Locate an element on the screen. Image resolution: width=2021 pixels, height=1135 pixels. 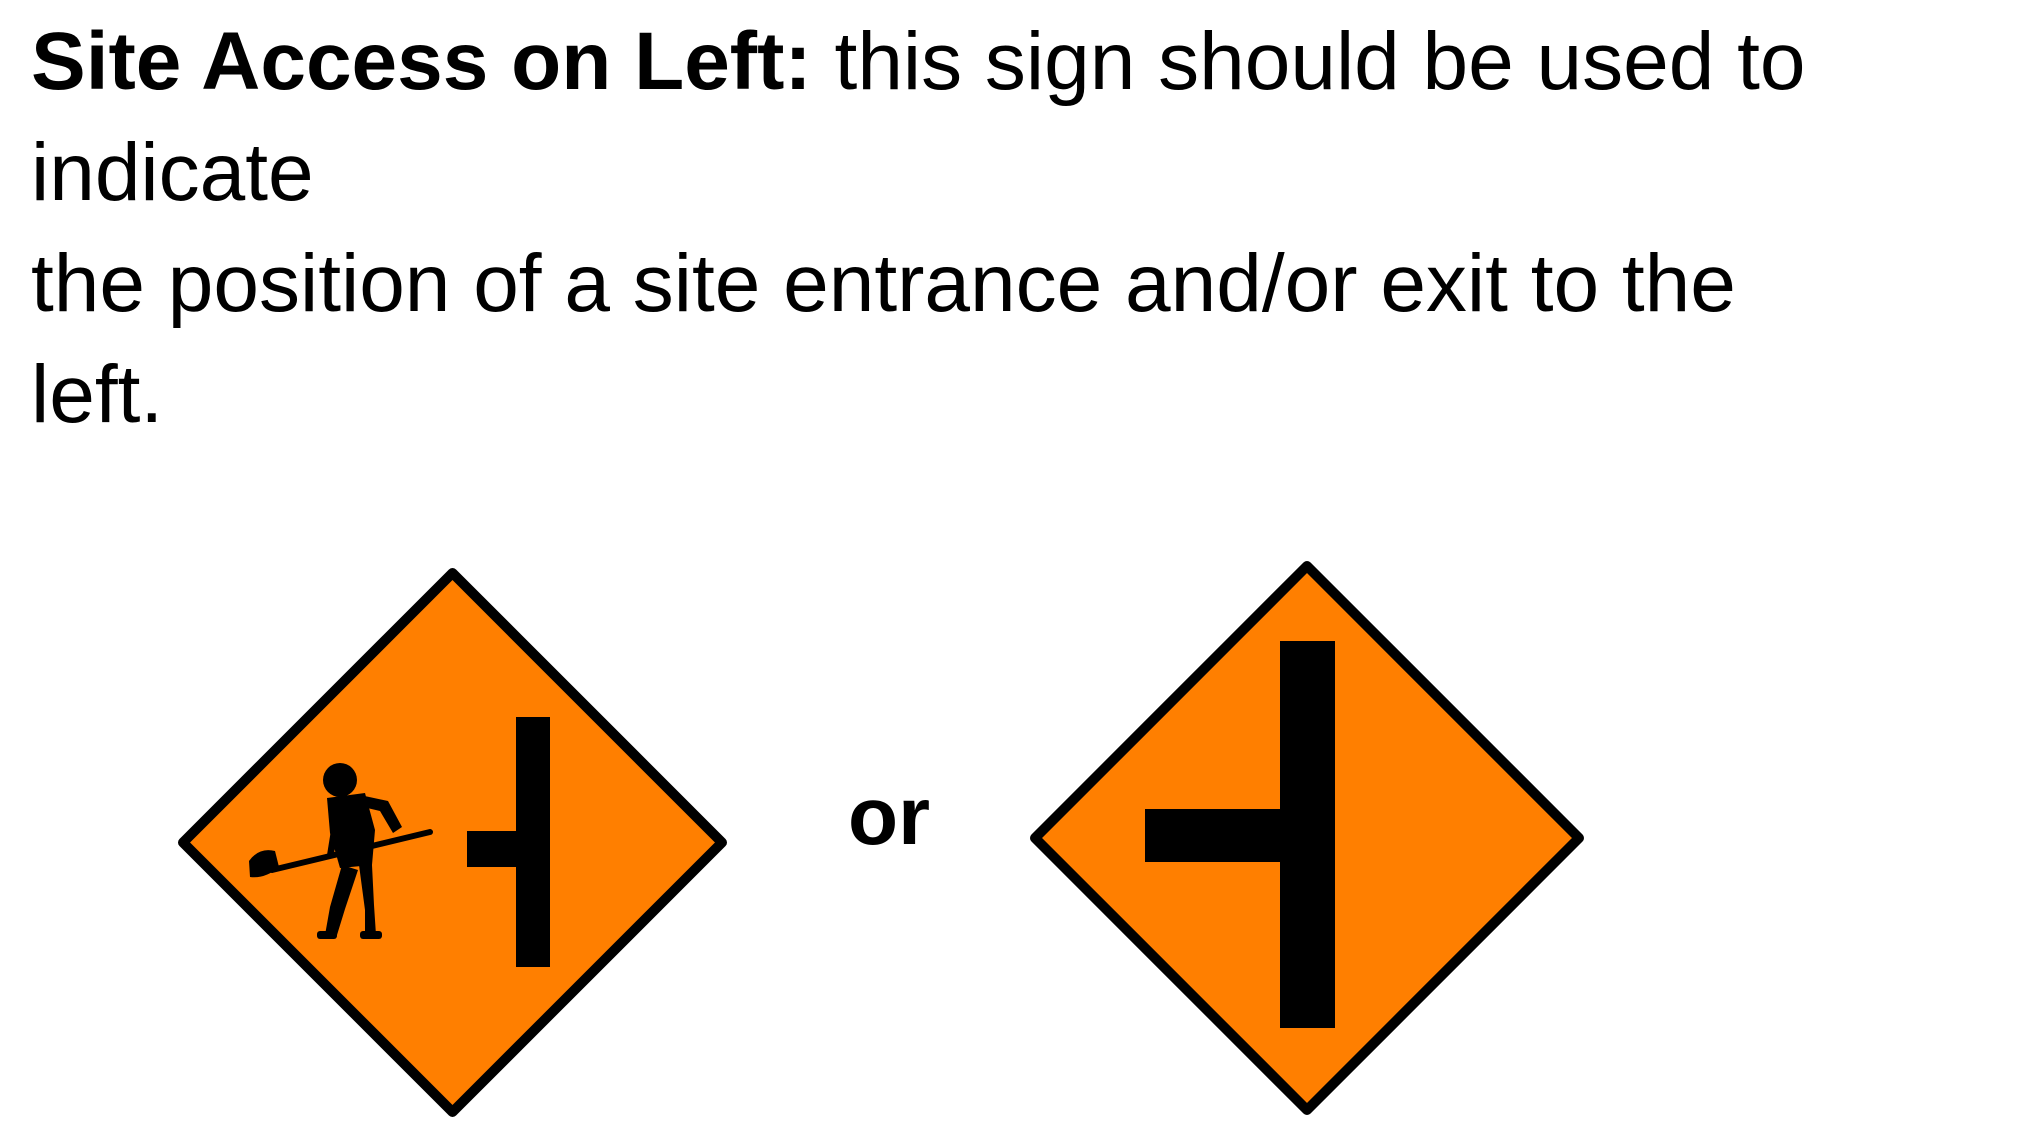
roadworks-side-road-left-sign-icon is located at coordinates (452, 842).